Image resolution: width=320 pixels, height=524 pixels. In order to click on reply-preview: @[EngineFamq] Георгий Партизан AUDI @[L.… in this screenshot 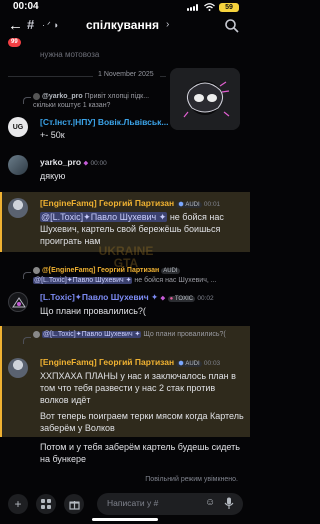, I will do `click(139, 276)`.